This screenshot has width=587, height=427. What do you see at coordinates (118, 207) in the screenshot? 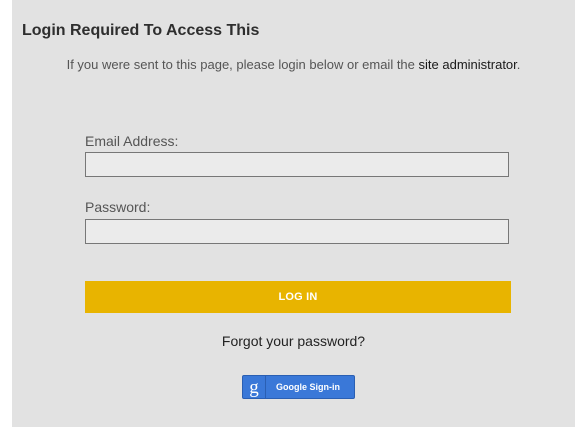
I see `password-label: Password:` at bounding box center [118, 207].